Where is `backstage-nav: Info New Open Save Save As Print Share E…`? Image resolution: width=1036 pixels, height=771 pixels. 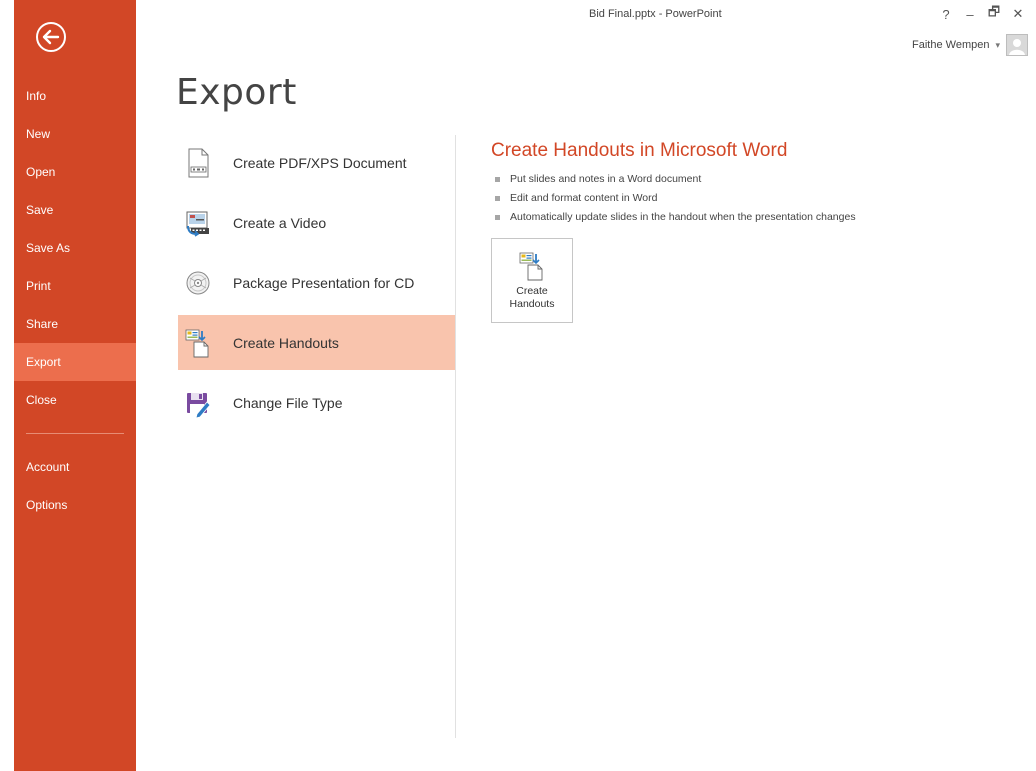 backstage-nav: Info New Open Save Save As Print Share E… is located at coordinates (75, 300).